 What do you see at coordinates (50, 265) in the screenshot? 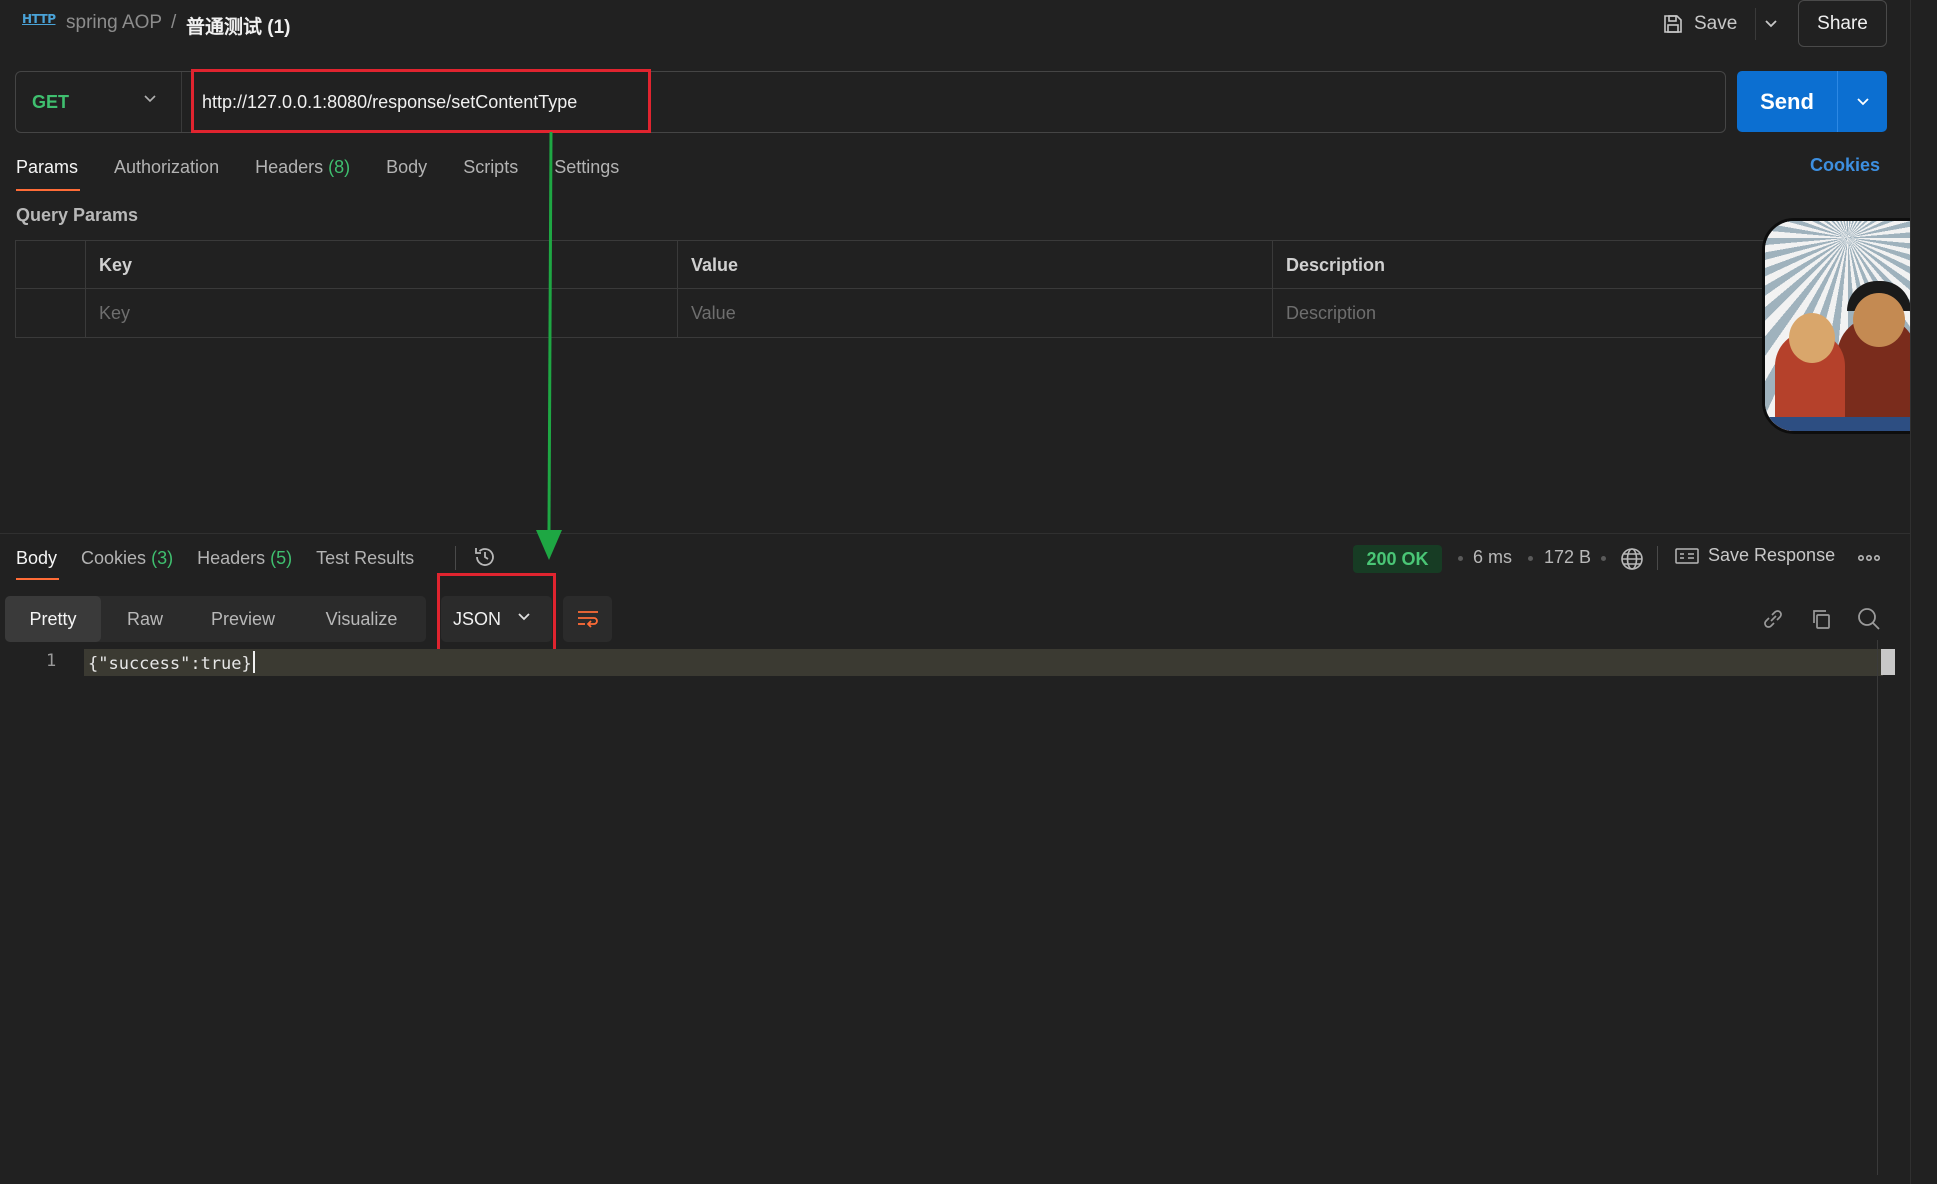
I see `checkbox-column` at bounding box center [50, 265].